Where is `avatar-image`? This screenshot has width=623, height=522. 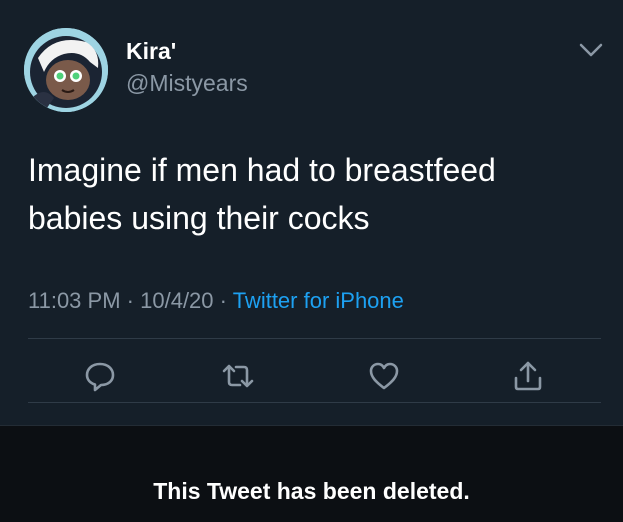 avatar-image is located at coordinates (66, 70).